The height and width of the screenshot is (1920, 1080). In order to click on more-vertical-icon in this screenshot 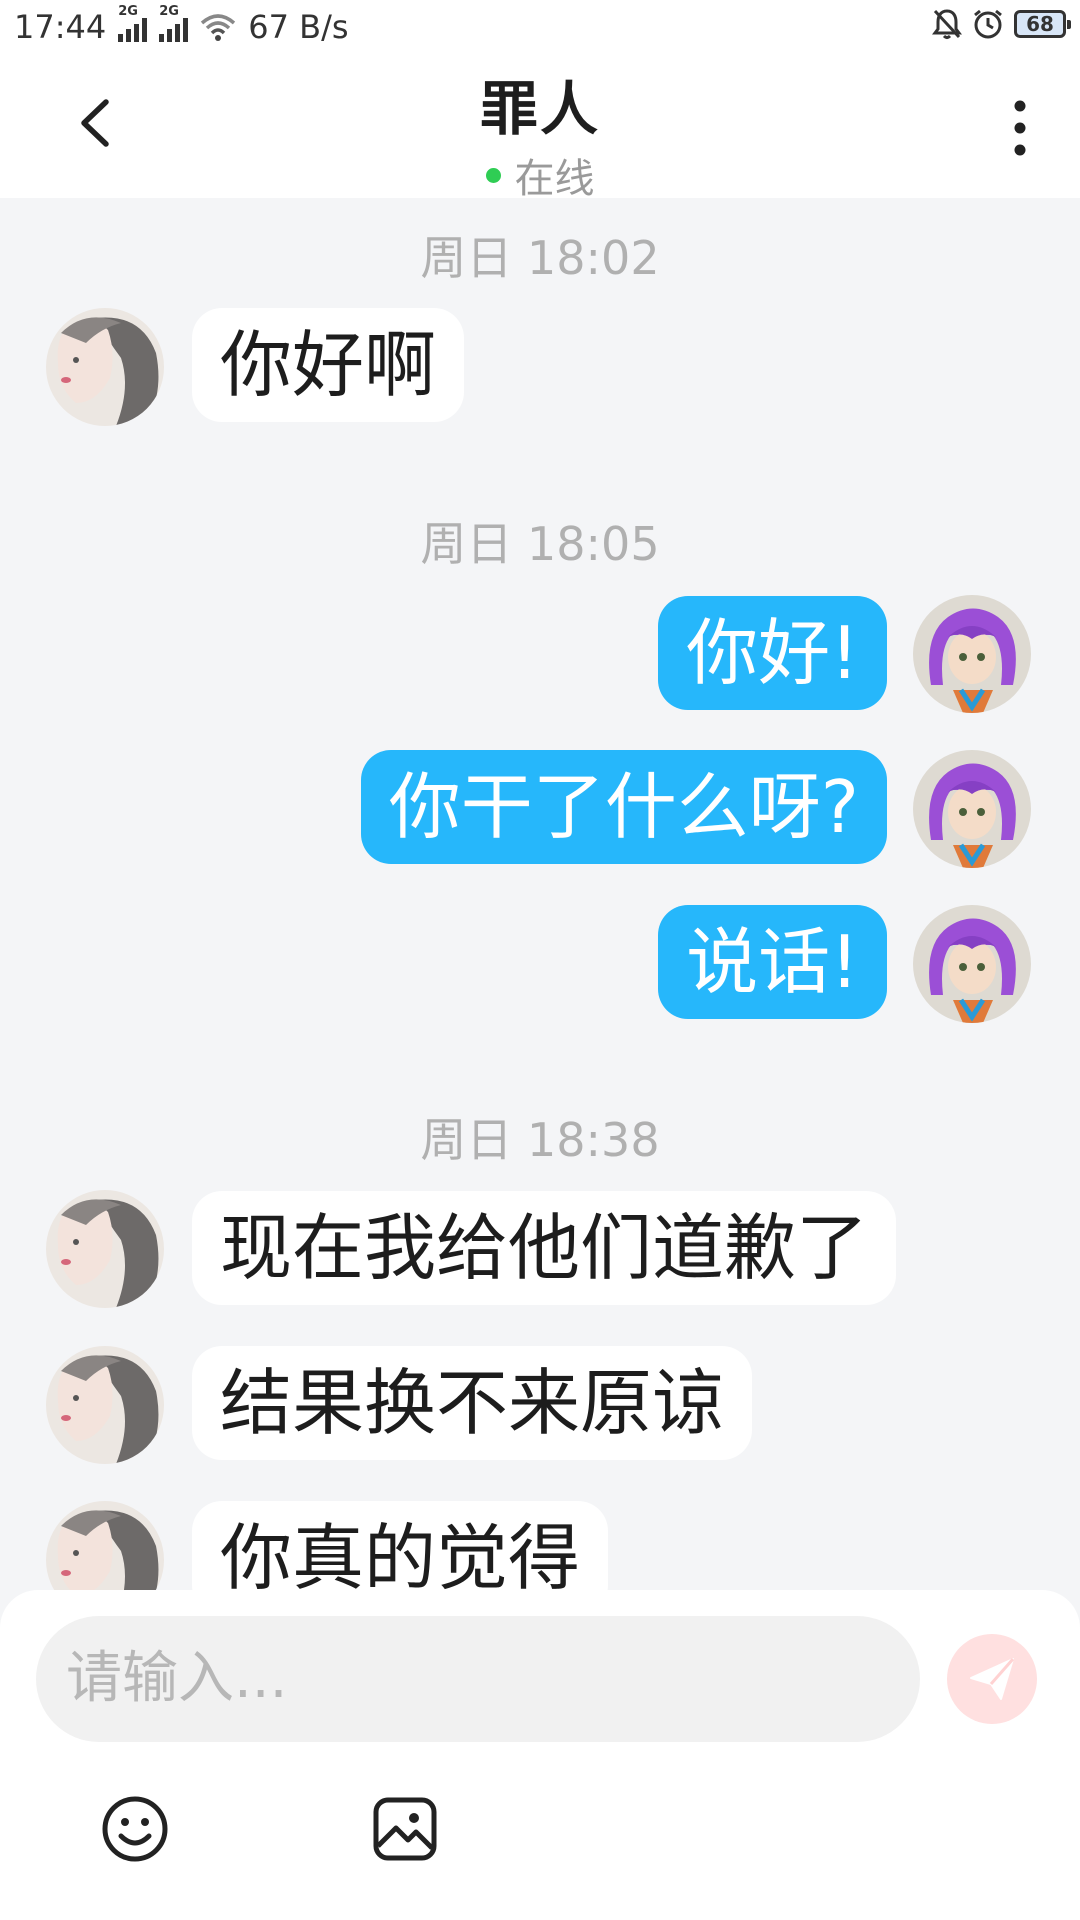, I will do `click(1020, 128)`.